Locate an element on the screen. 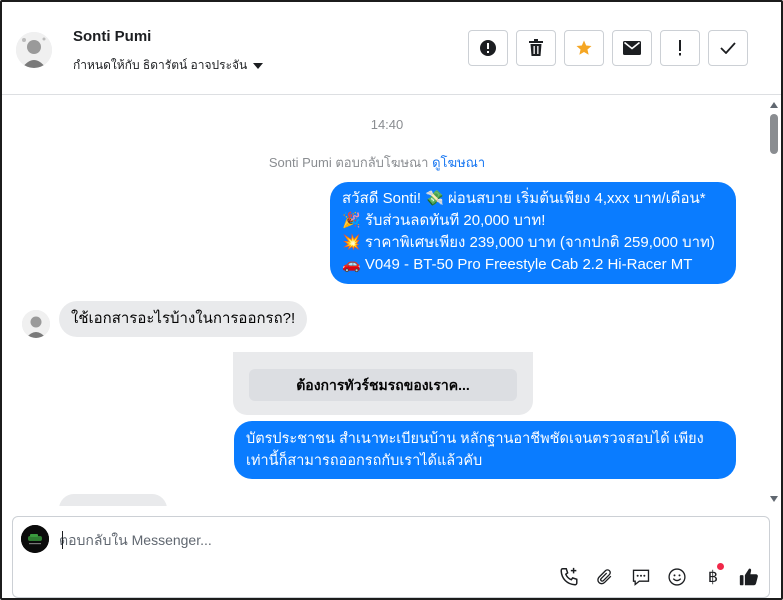 The height and width of the screenshot is (600, 783). contact-avatar-small is located at coordinates (36, 324).